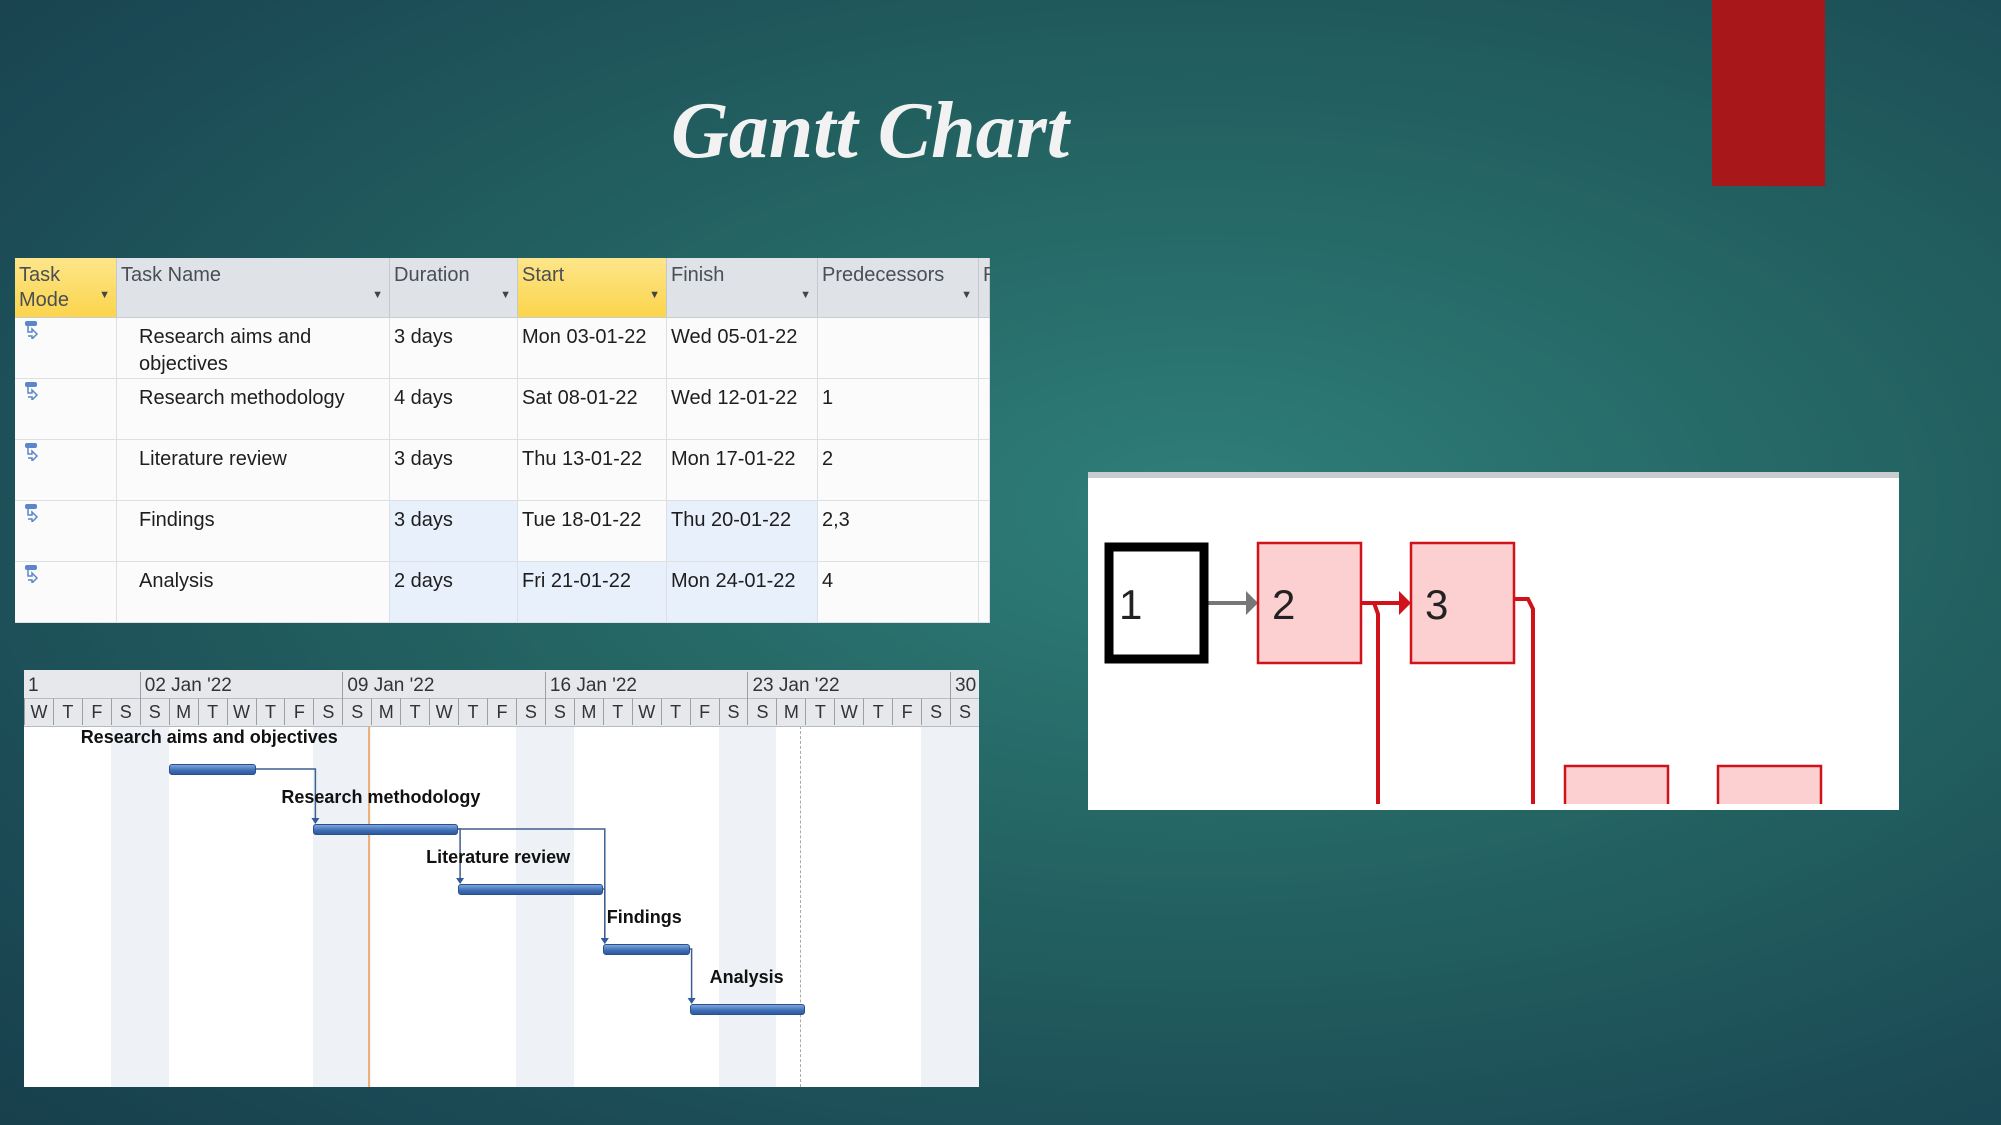  Describe the element at coordinates (592, 592) in the screenshot. I see `cell-start: Fri 21-01-22` at that location.